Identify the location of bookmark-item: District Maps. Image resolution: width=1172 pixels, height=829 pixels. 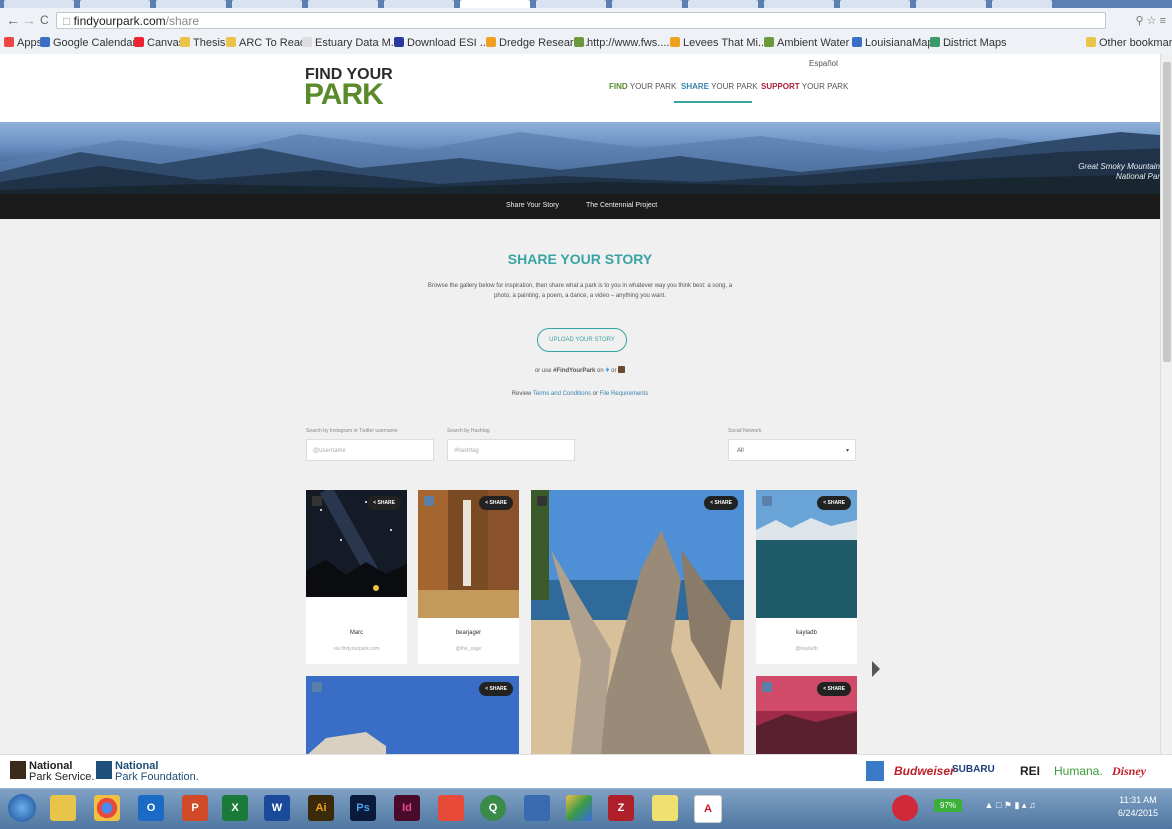
(968, 43).